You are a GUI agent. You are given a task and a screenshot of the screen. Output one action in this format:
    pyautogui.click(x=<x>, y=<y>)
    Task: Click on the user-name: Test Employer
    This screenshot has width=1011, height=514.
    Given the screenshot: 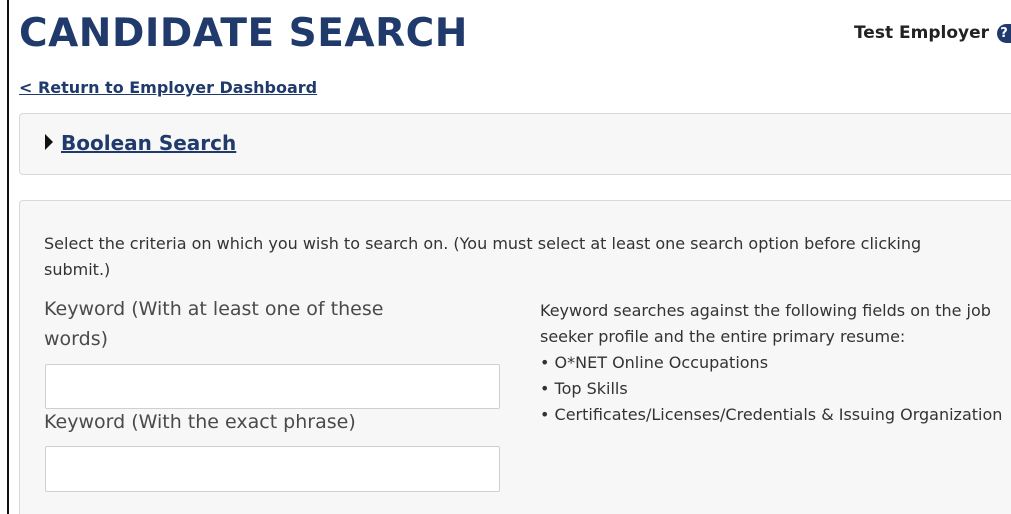 What is the action you would take?
    pyautogui.click(x=921, y=33)
    